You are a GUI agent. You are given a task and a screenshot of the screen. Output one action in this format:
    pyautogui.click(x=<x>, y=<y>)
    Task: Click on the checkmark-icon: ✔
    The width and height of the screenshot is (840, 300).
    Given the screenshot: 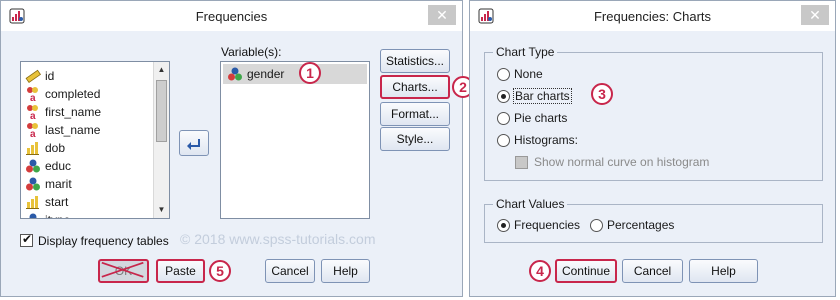 What is the action you would take?
    pyautogui.click(x=27, y=239)
    